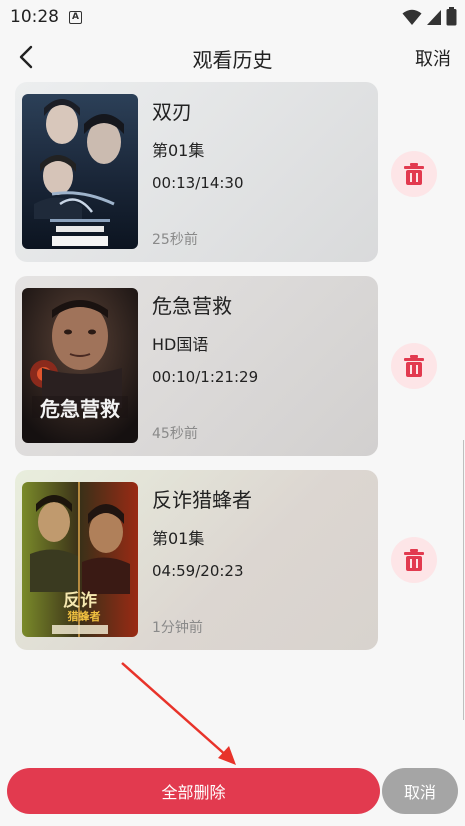 The image size is (465, 826). What do you see at coordinates (75, 17) in the screenshot?
I see `notification-icon: A` at bounding box center [75, 17].